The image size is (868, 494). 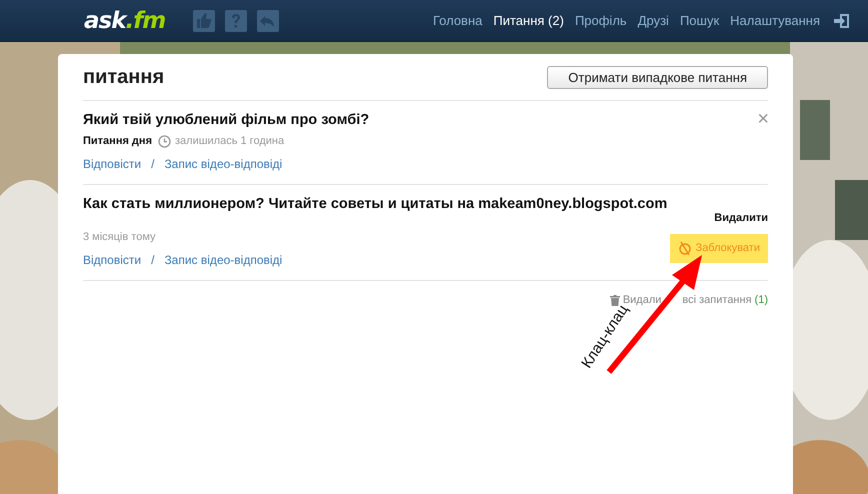 I want to click on reply-icon, so click(x=268, y=21).